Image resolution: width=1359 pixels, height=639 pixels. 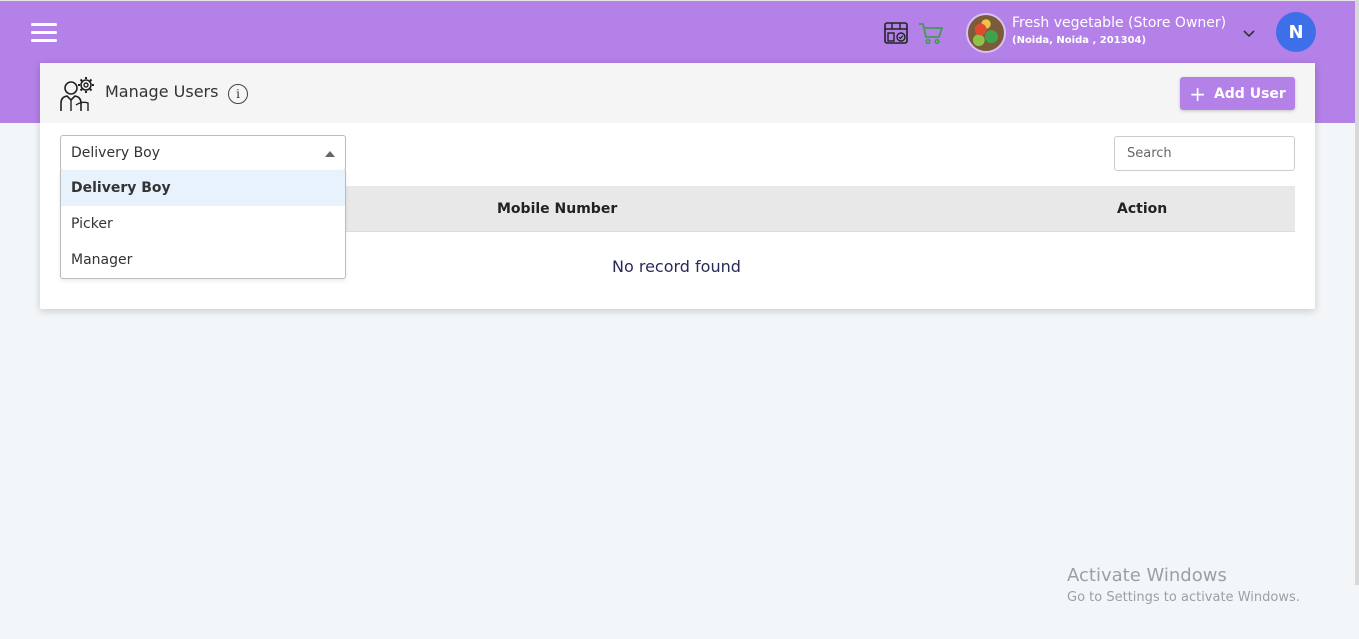 I want to click on caret-up-icon, so click(x=330, y=154).